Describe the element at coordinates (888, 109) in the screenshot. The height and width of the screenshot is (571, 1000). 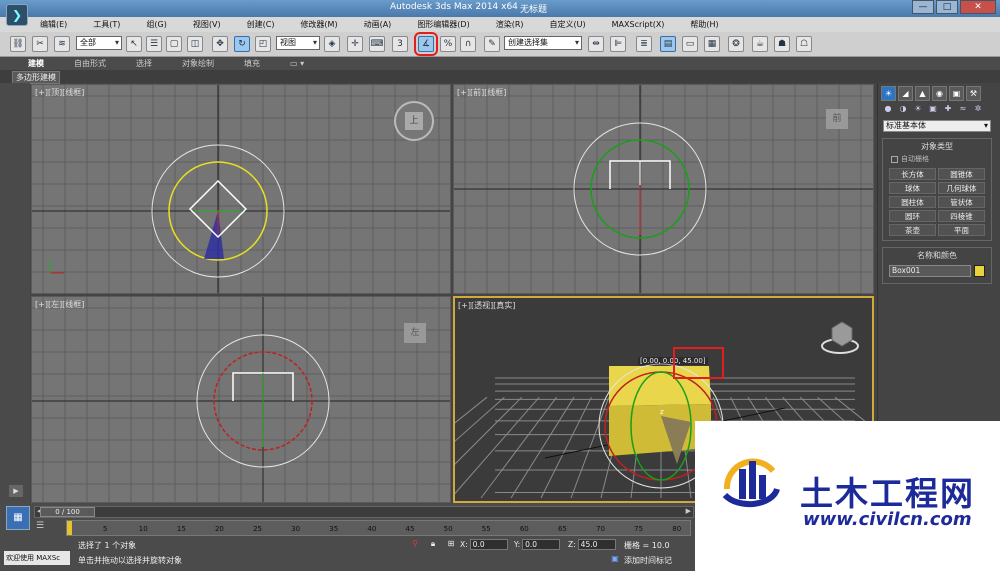
I see `geometry-icon: ●` at that location.